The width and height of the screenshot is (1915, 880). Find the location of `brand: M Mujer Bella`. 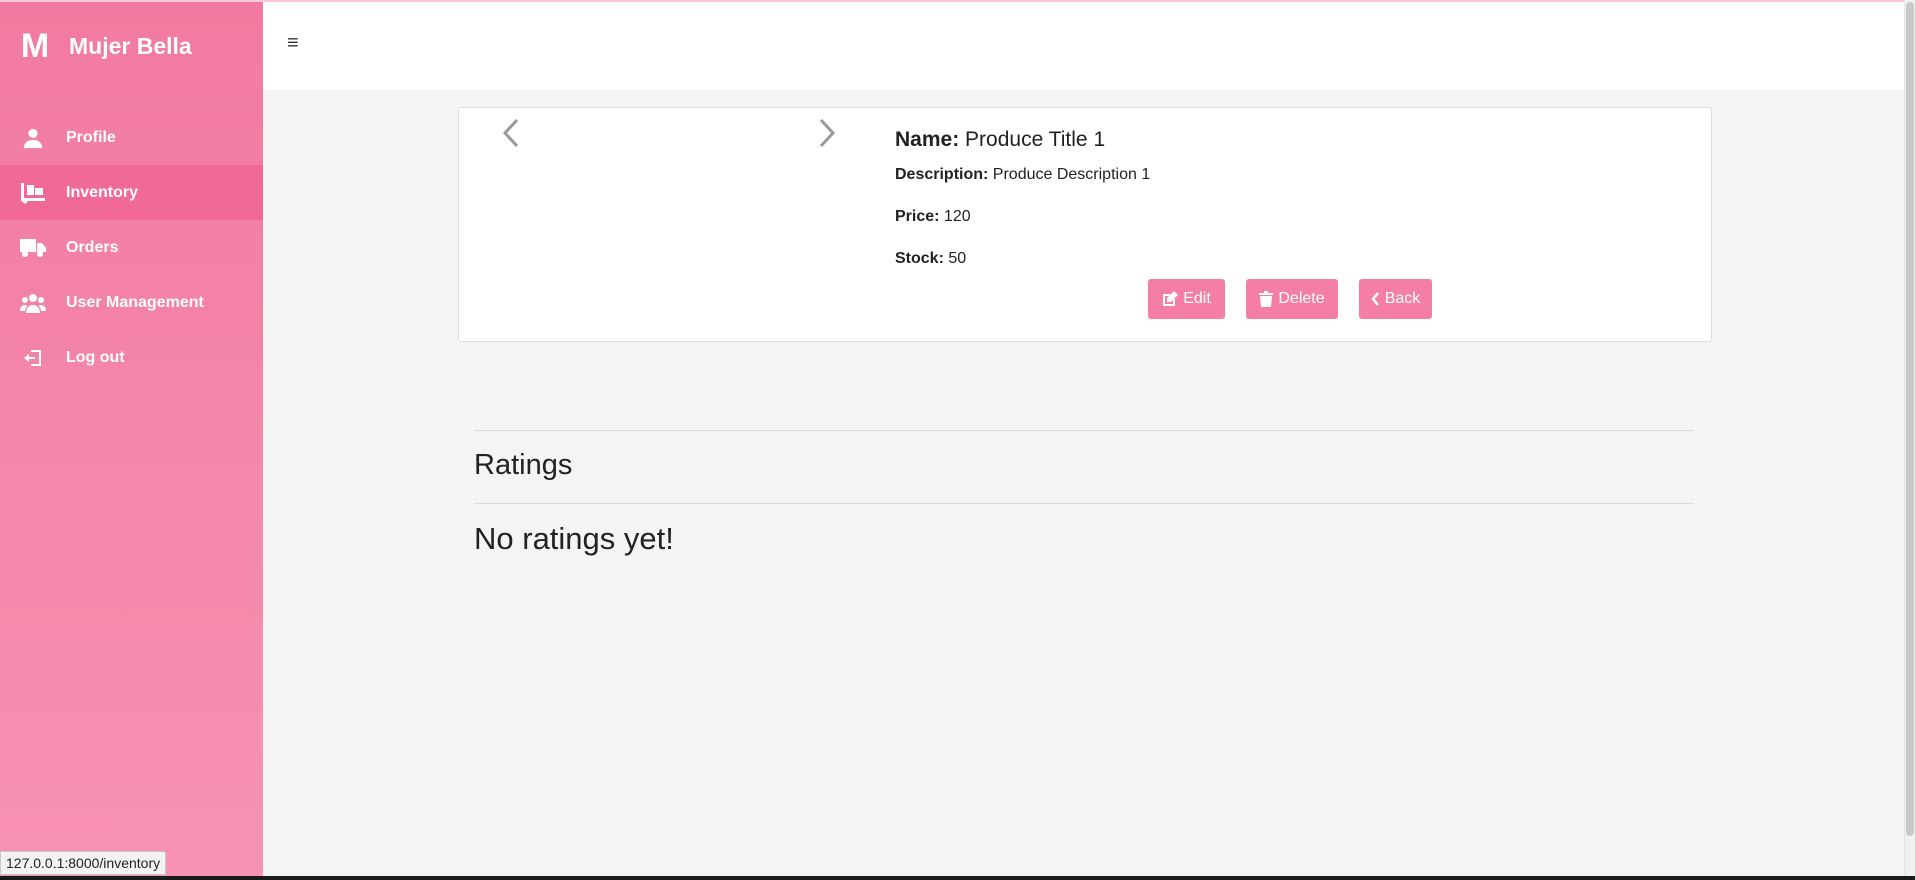

brand: M Mujer Bella is located at coordinates (105, 45).